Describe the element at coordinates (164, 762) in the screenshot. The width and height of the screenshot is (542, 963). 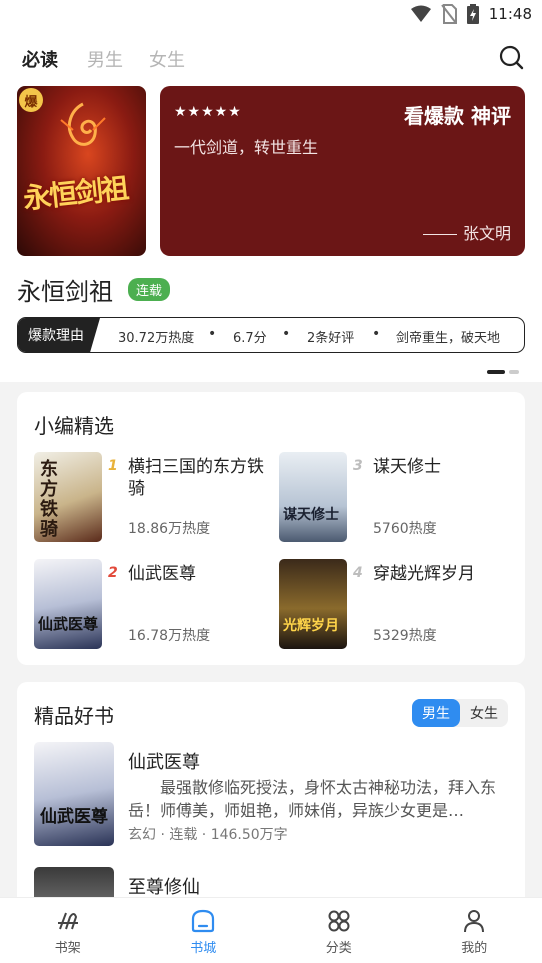
I see `book-title: 仙武医尊` at that location.